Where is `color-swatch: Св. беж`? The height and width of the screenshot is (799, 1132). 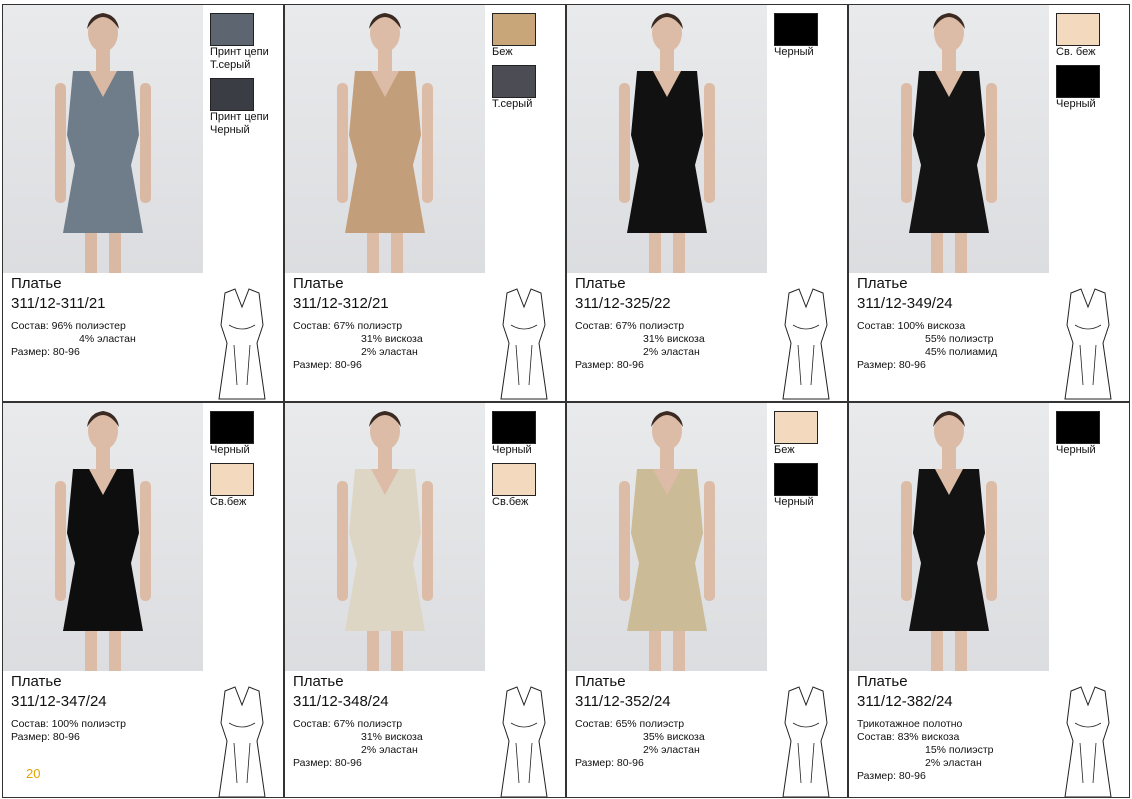 color-swatch: Св. беж is located at coordinates (1092, 36).